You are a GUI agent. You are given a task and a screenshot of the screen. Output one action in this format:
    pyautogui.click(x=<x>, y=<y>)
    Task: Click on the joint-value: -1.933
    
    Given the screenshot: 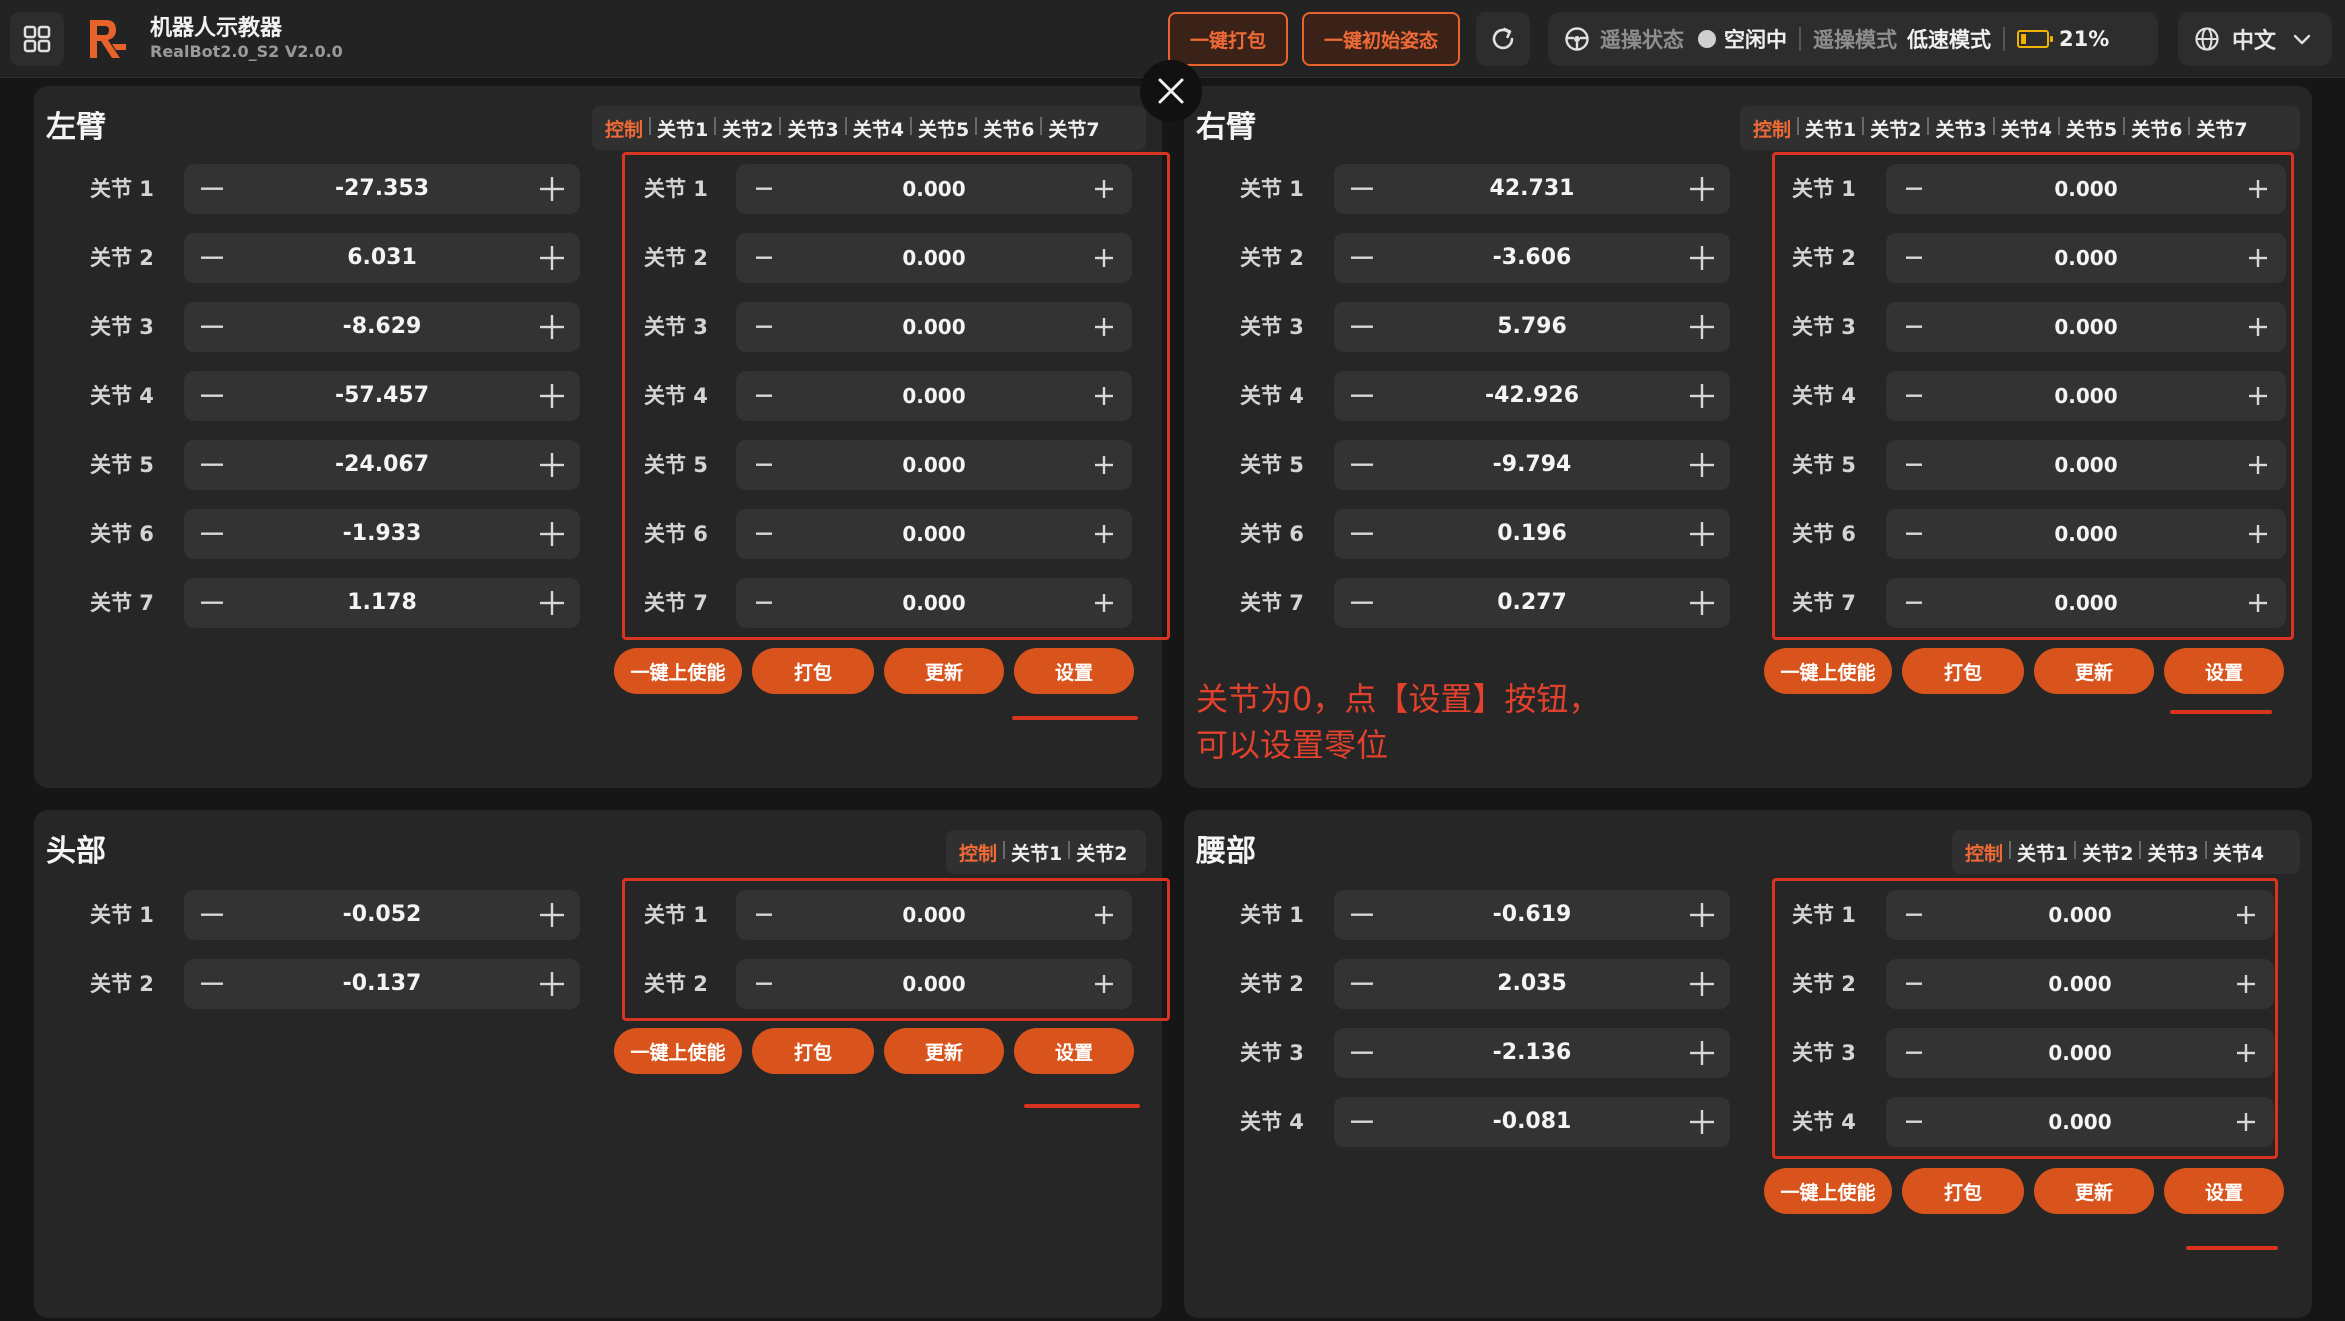 What is the action you would take?
    pyautogui.click(x=382, y=534)
    